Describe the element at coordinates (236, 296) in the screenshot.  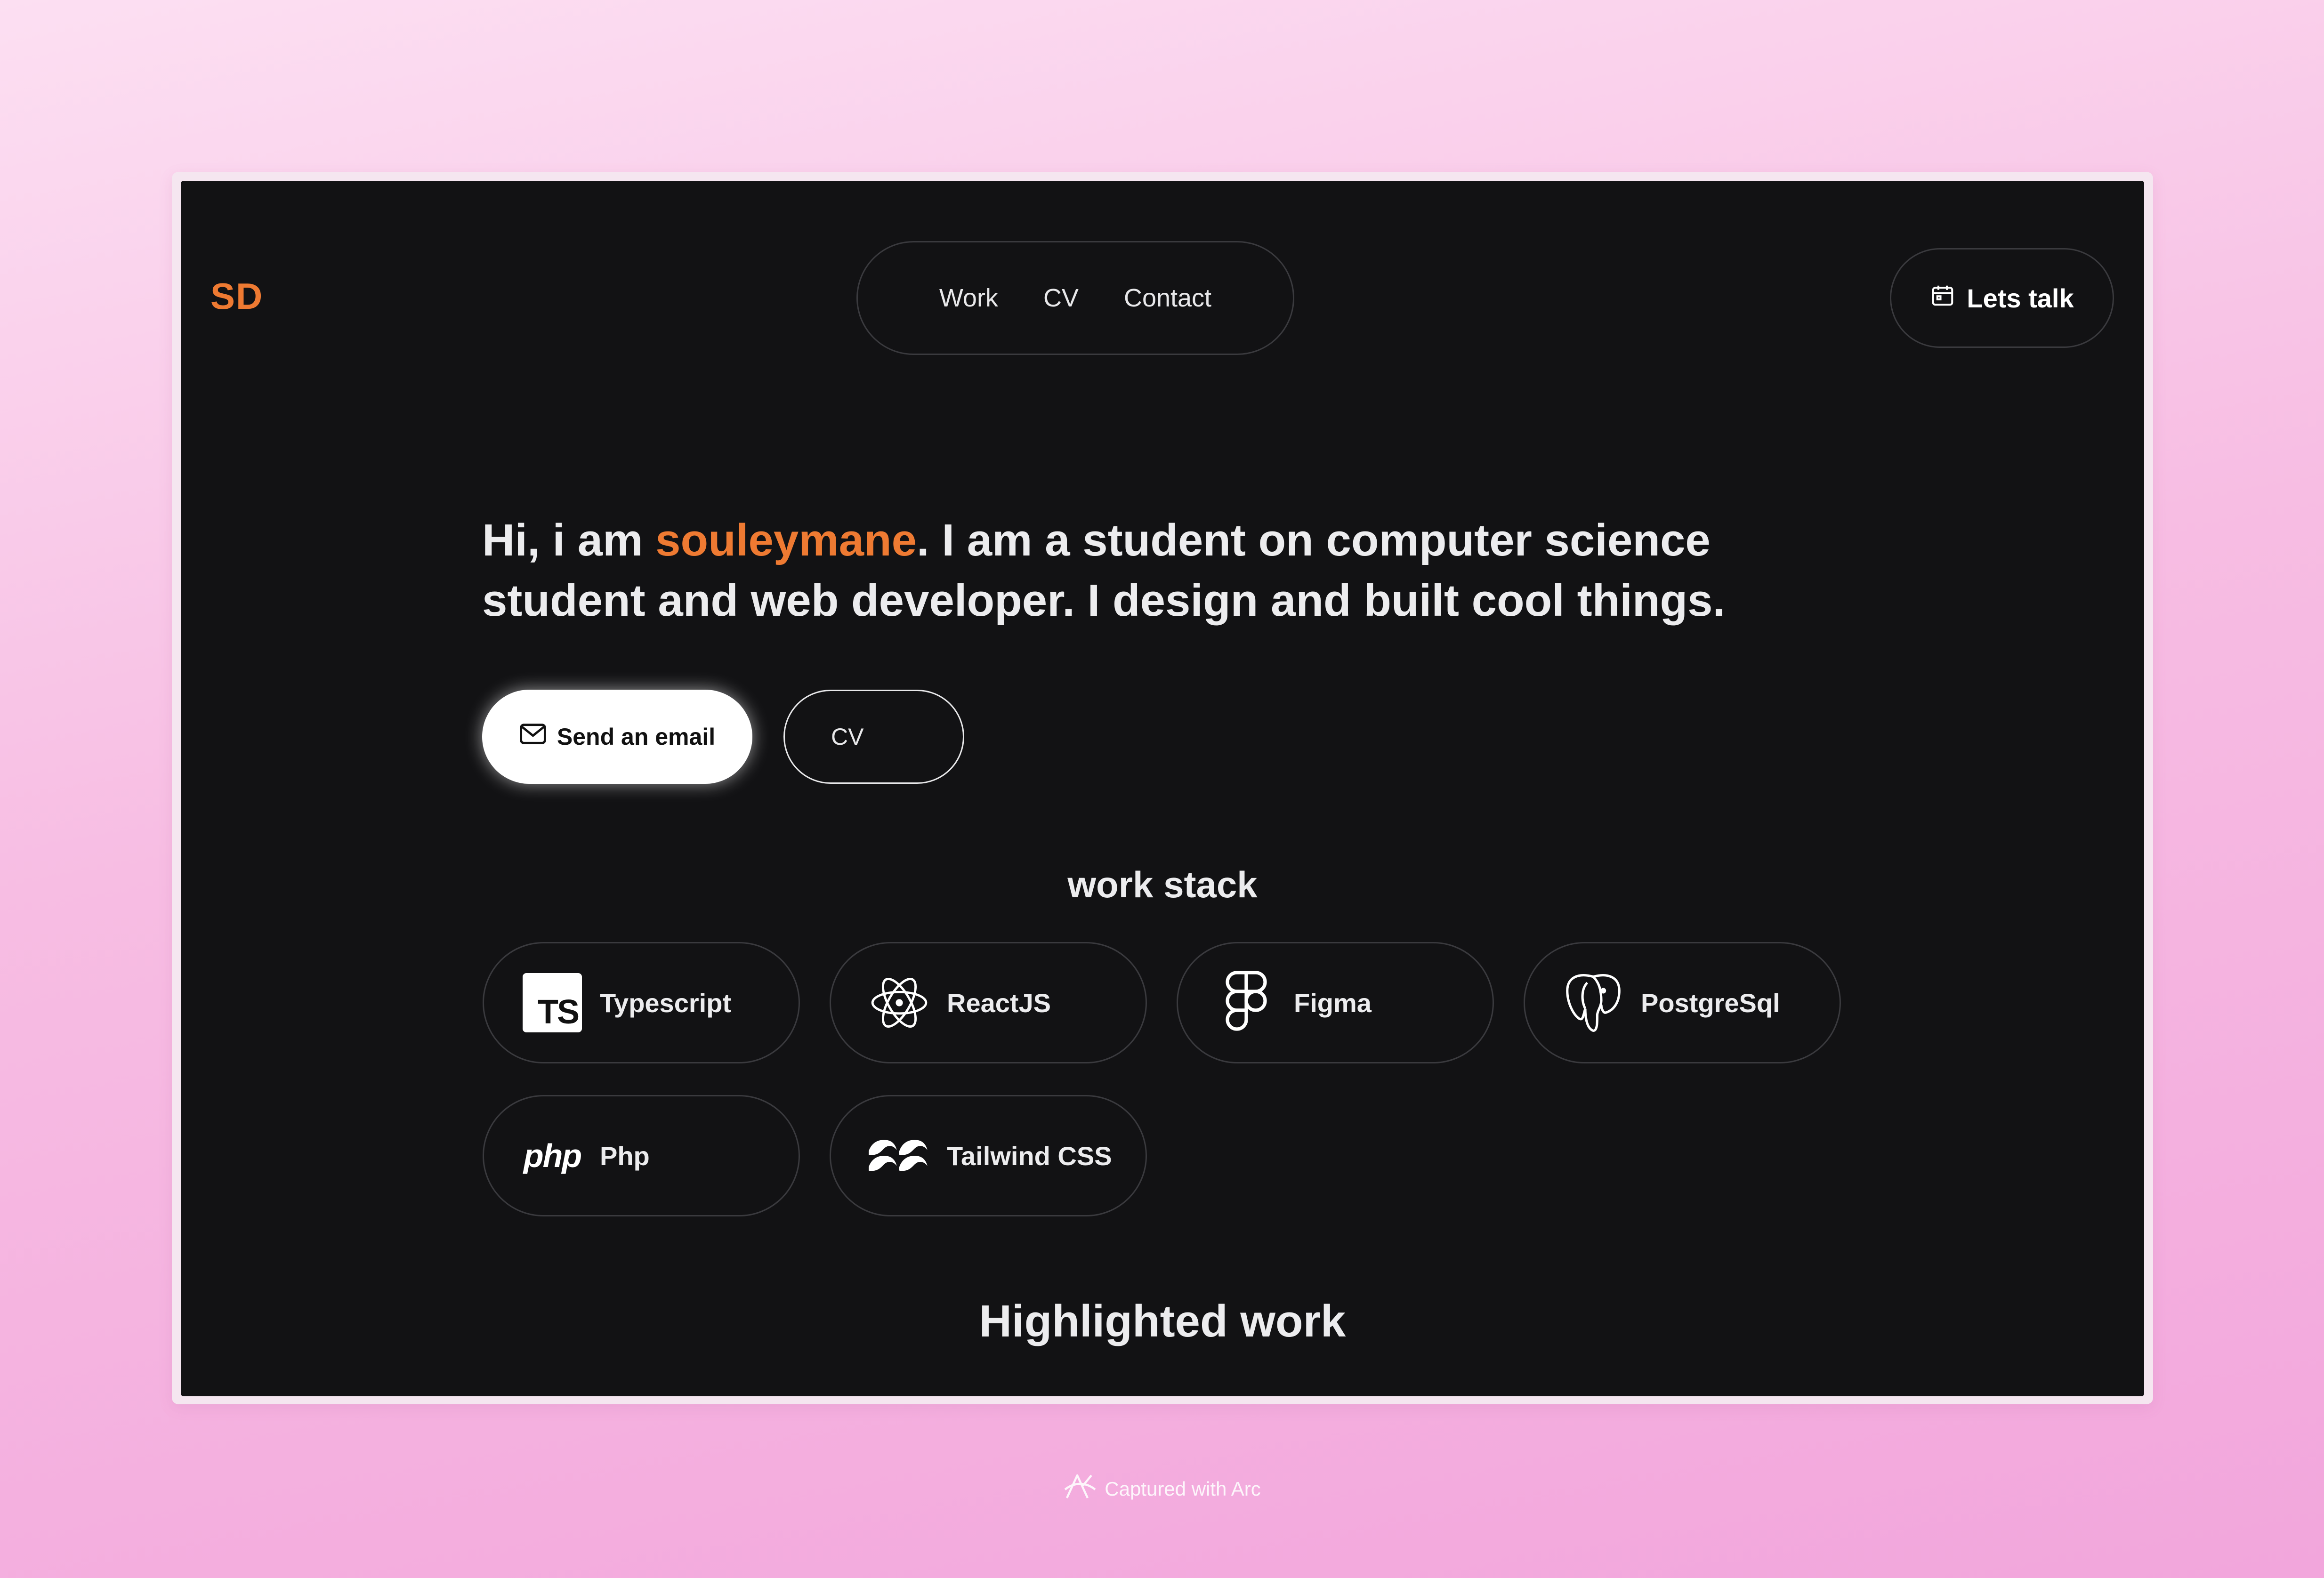
I see `site-logo: SD` at that location.